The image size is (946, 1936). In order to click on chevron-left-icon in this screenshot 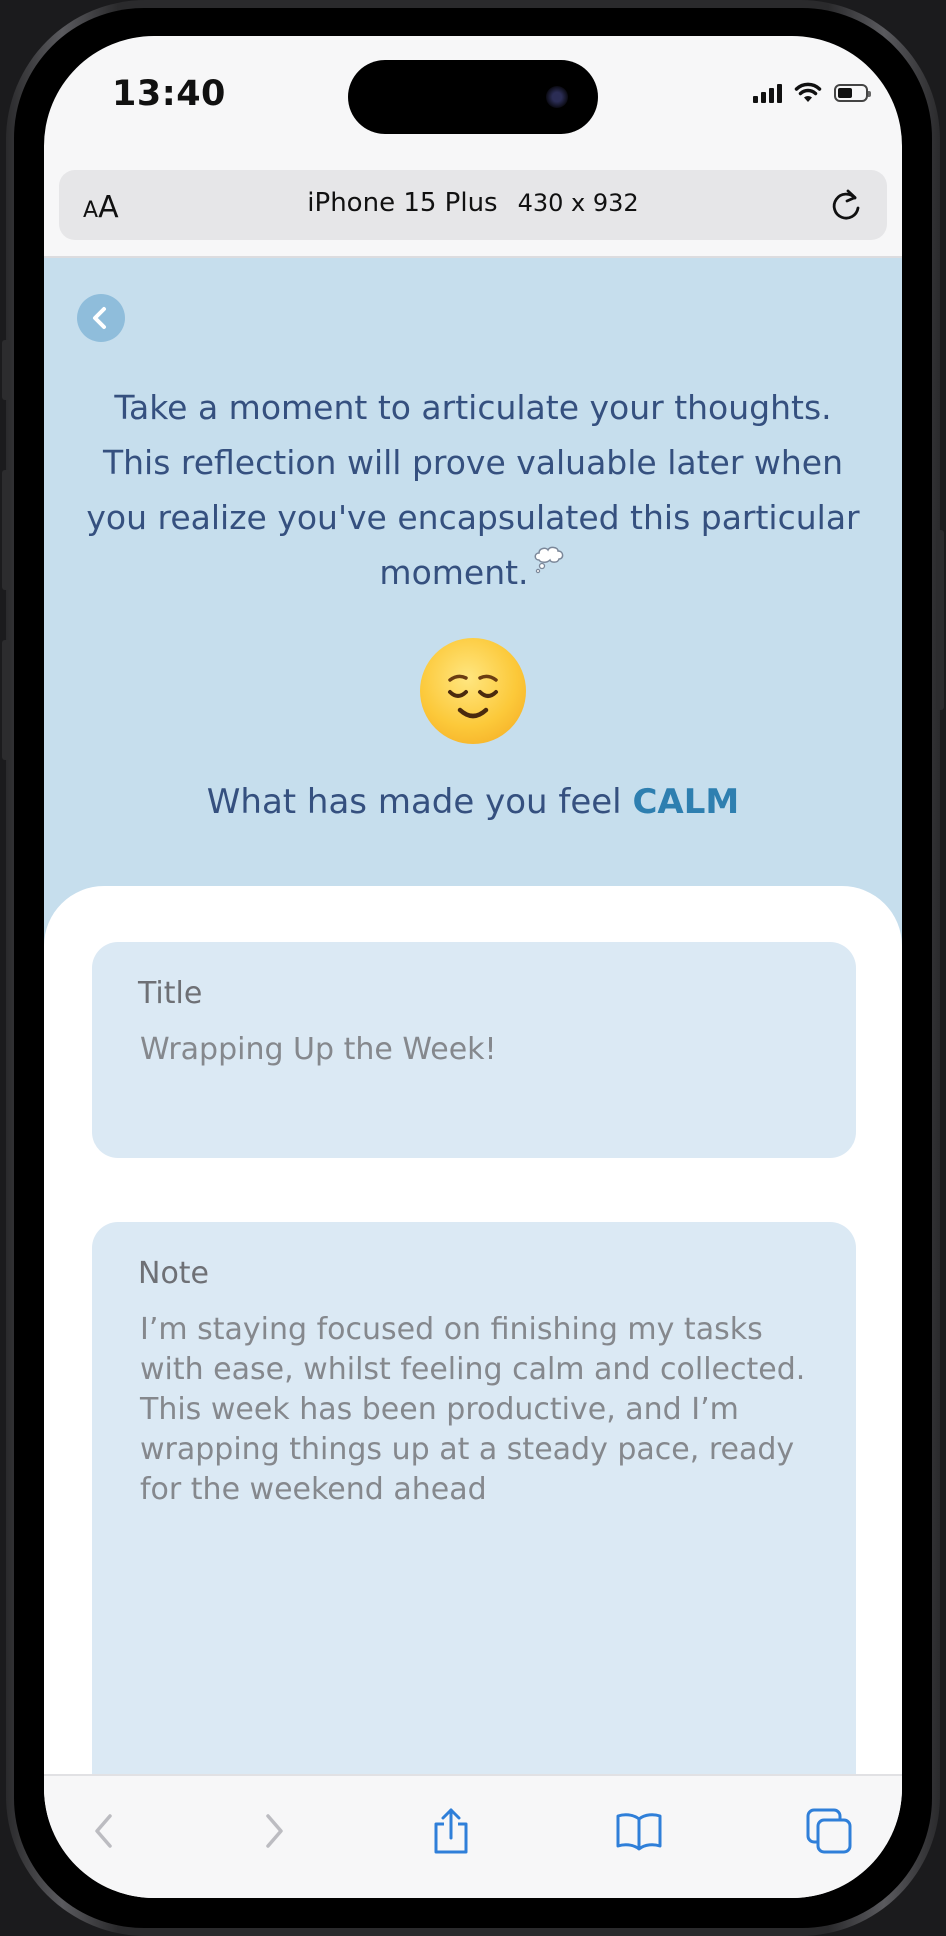, I will do `click(99, 318)`.